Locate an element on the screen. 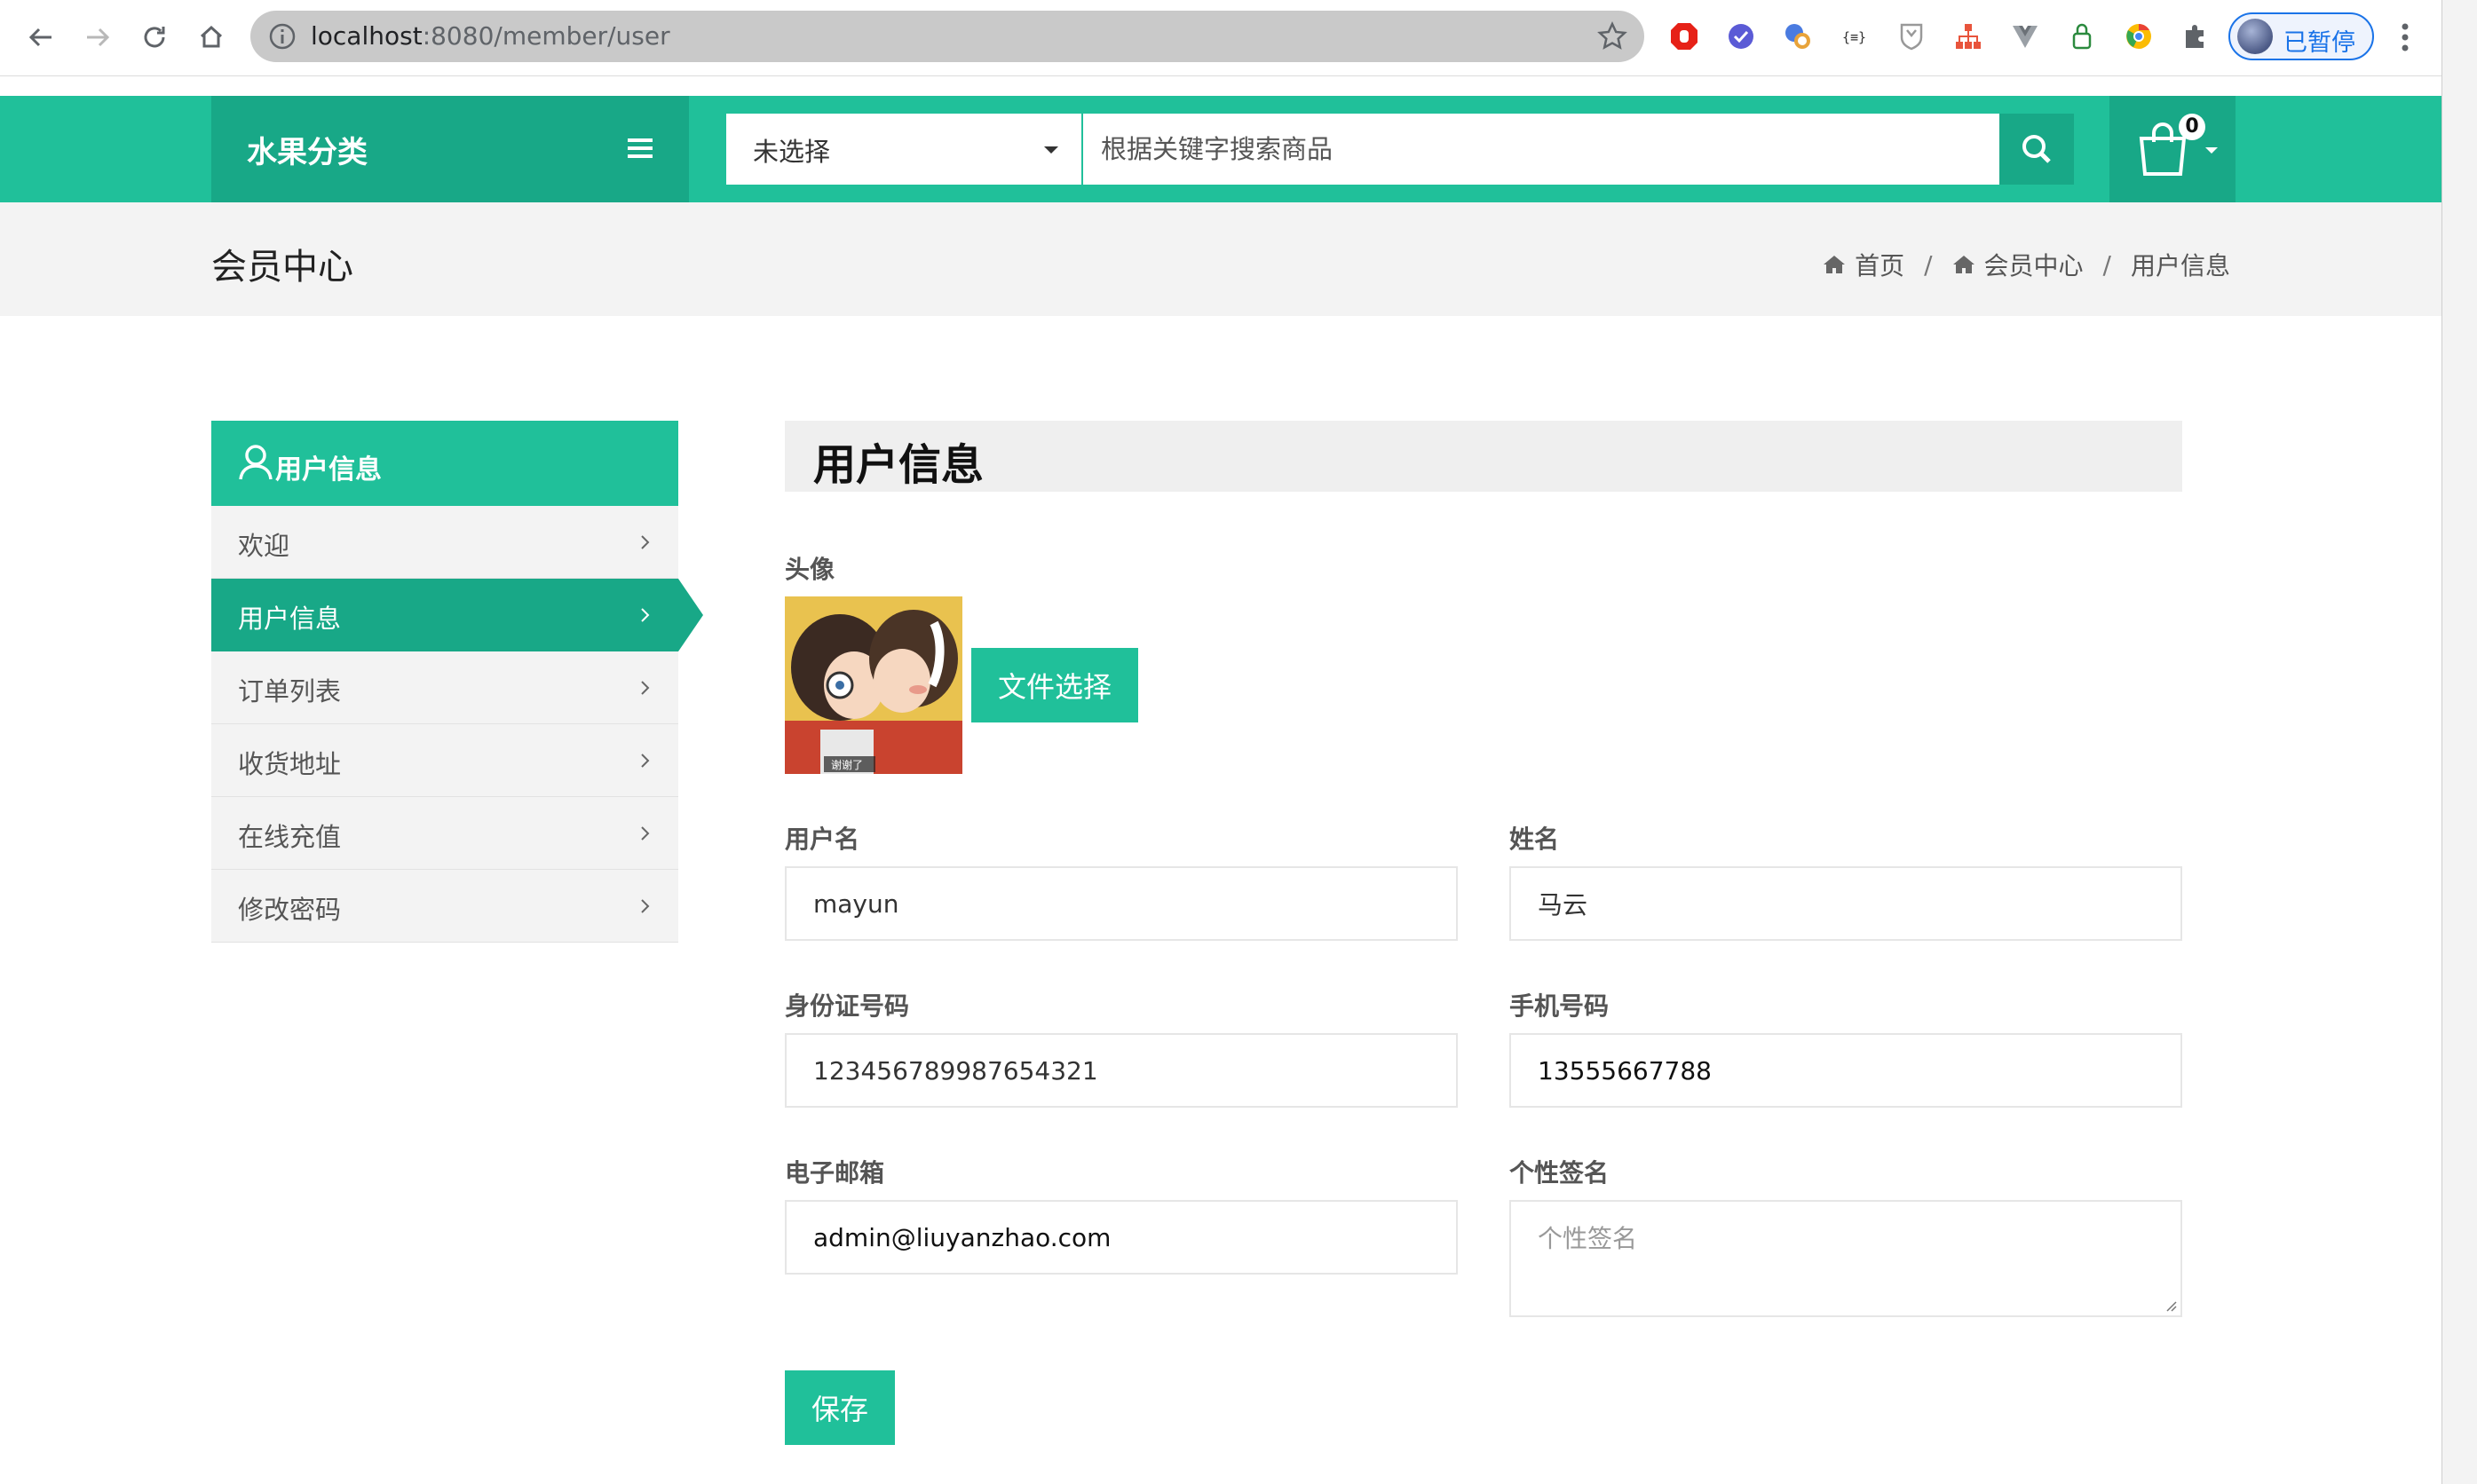  json-extension-icon: {≡} is located at coordinates (1855, 37).